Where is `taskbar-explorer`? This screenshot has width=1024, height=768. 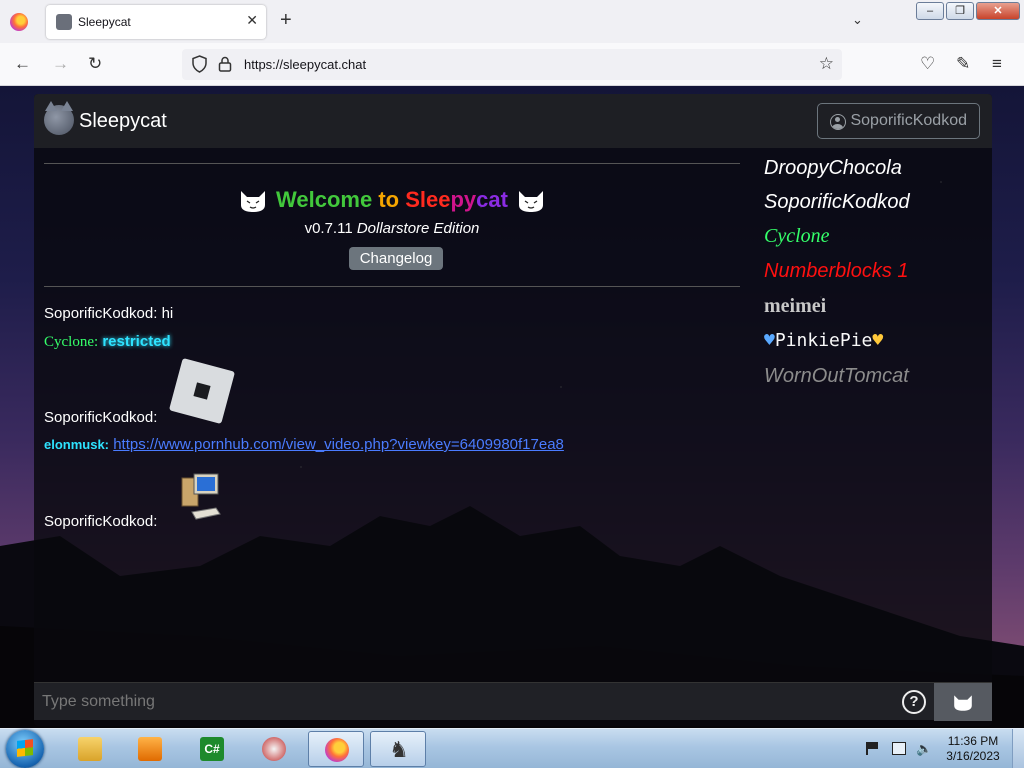
taskbar-explorer is located at coordinates (90, 749).